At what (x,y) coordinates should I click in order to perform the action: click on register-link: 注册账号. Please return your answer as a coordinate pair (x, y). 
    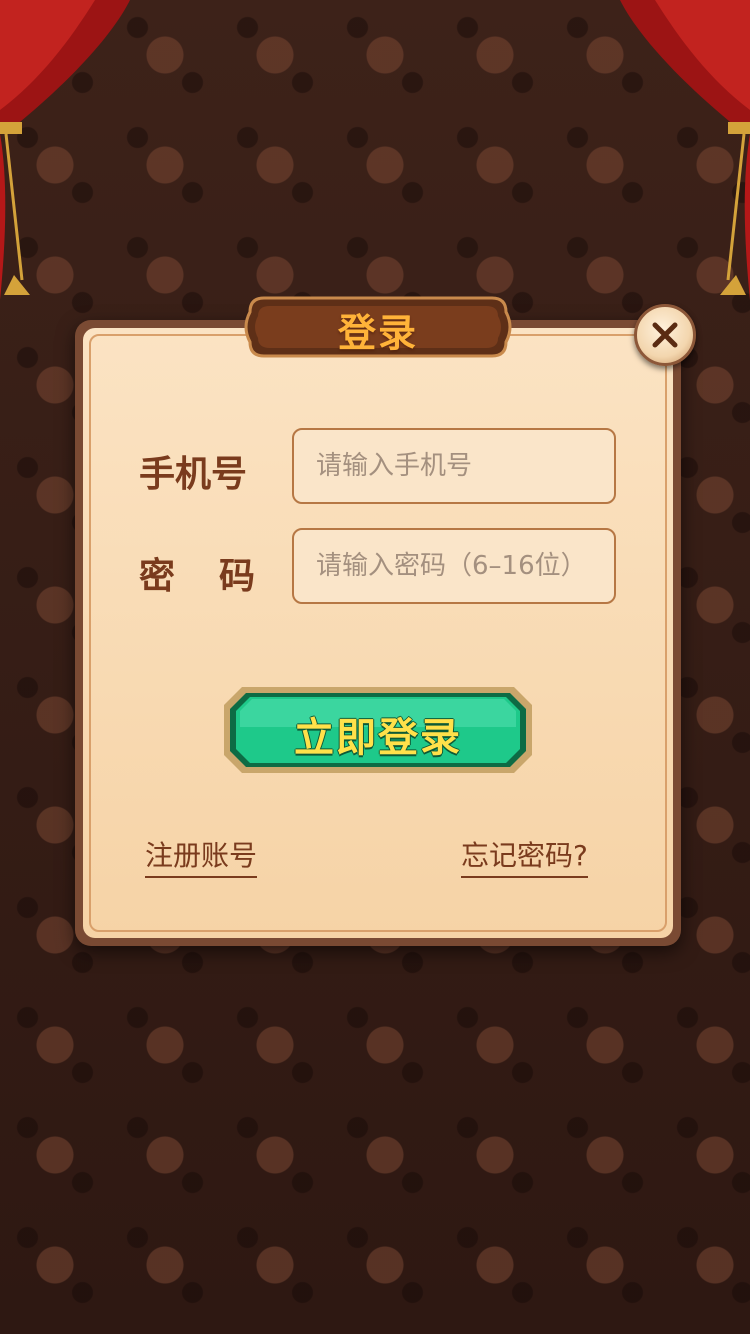
    Looking at the image, I should click on (201, 856).